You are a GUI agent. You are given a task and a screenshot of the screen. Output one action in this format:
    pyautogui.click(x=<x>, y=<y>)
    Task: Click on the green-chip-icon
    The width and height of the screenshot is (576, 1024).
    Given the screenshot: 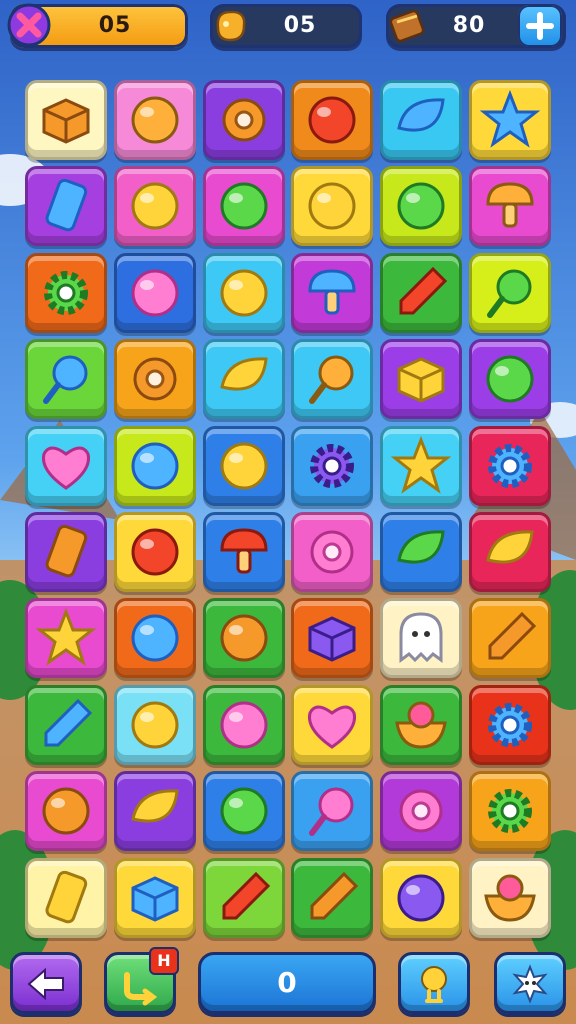 What is the action you would take?
    pyautogui.click(x=244, y=206)
    